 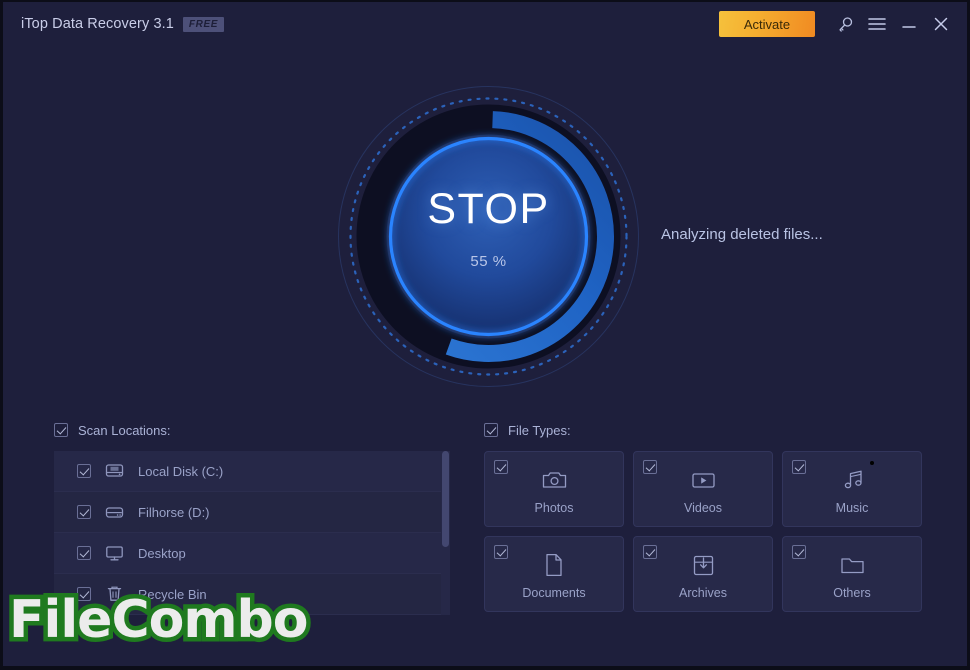 What do you see at coordinates (61, 430) in the screenshot?
I see `scan-locations-select-all-checkbox` at bounding box center [61, 430].